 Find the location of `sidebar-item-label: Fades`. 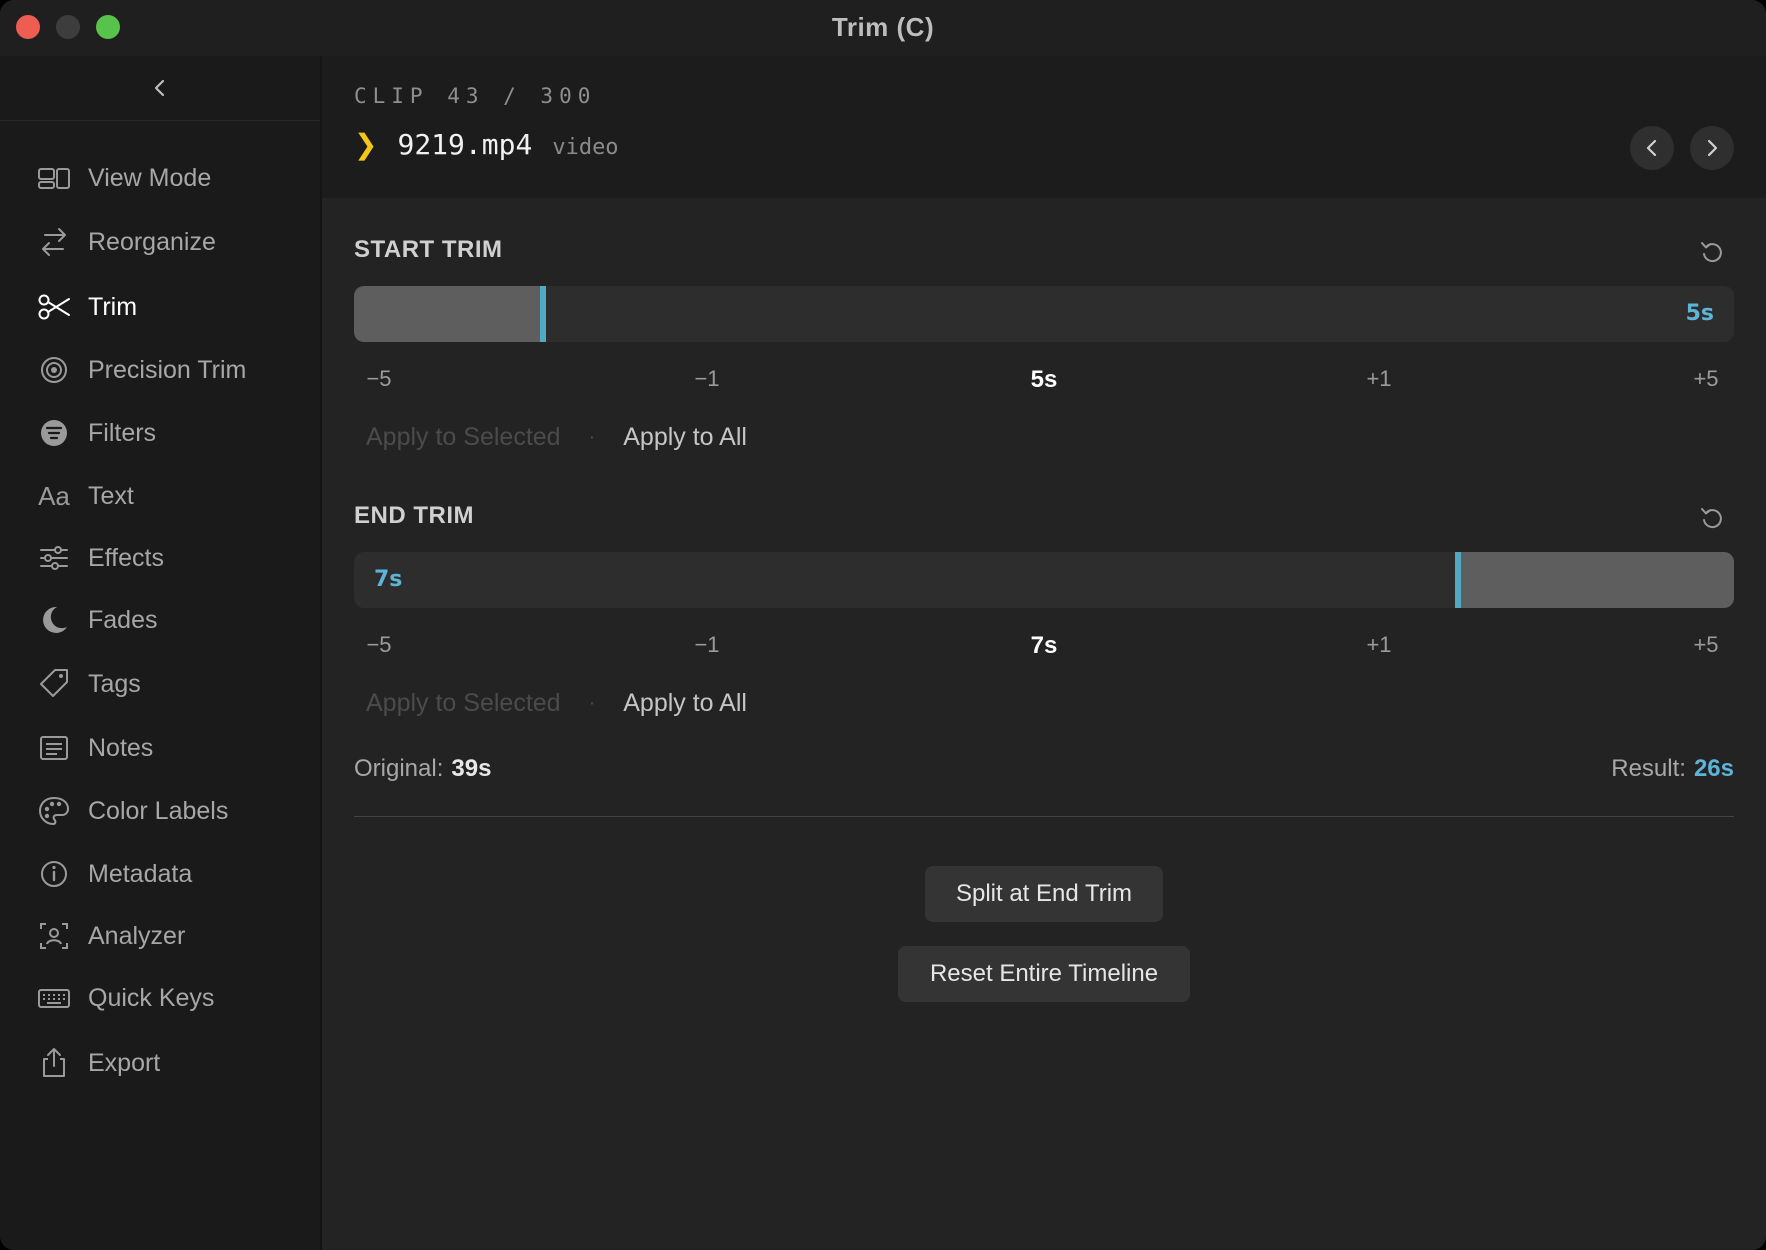

sidebar-item-label: Fades is located at coordinates (123, 619).